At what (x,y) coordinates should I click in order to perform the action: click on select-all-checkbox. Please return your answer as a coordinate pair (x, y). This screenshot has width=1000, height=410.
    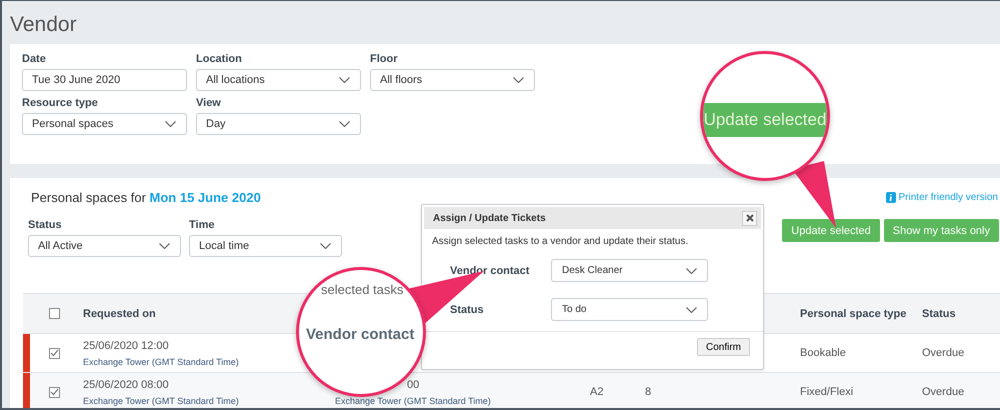
    Looking at the image, I should click on (54, 313).